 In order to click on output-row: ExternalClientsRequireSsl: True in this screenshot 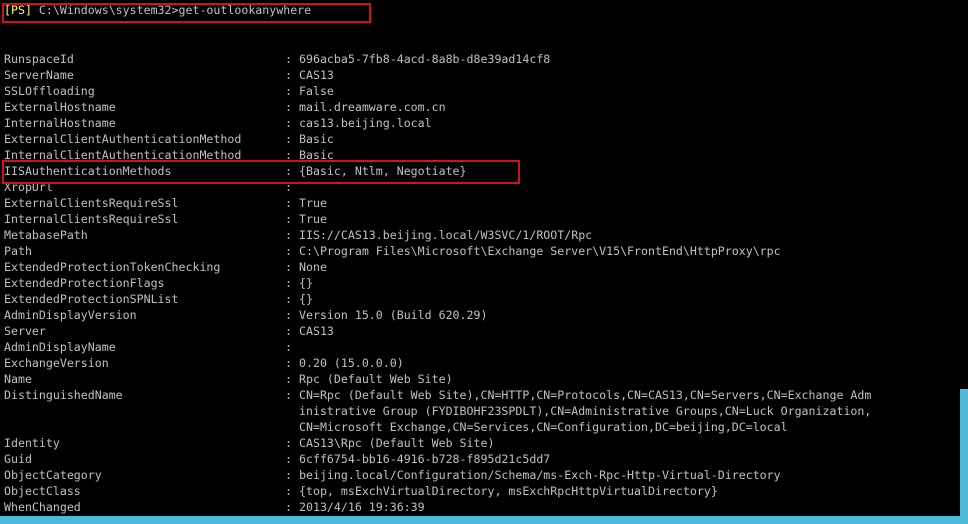, I will do `click(165, 203)`.